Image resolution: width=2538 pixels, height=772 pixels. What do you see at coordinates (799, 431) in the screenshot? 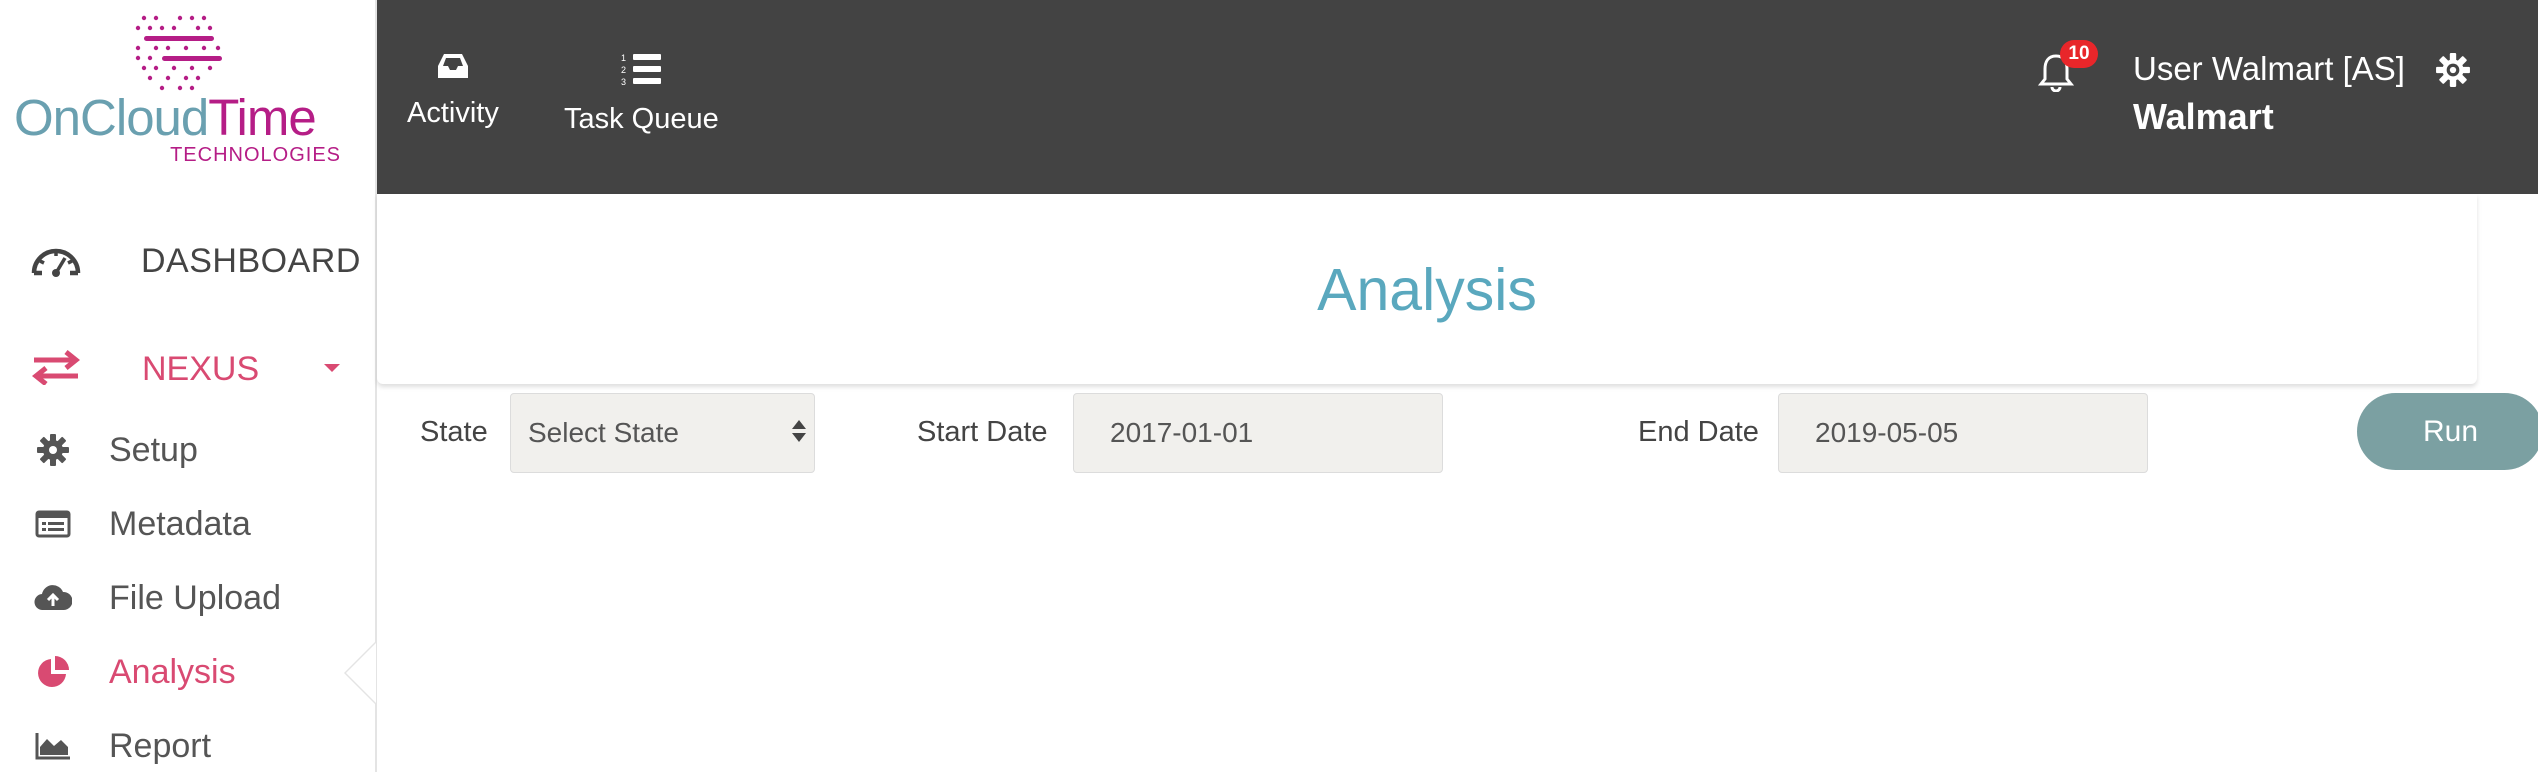
I see `select-arrows-icon` at bounding box center [799, 431].